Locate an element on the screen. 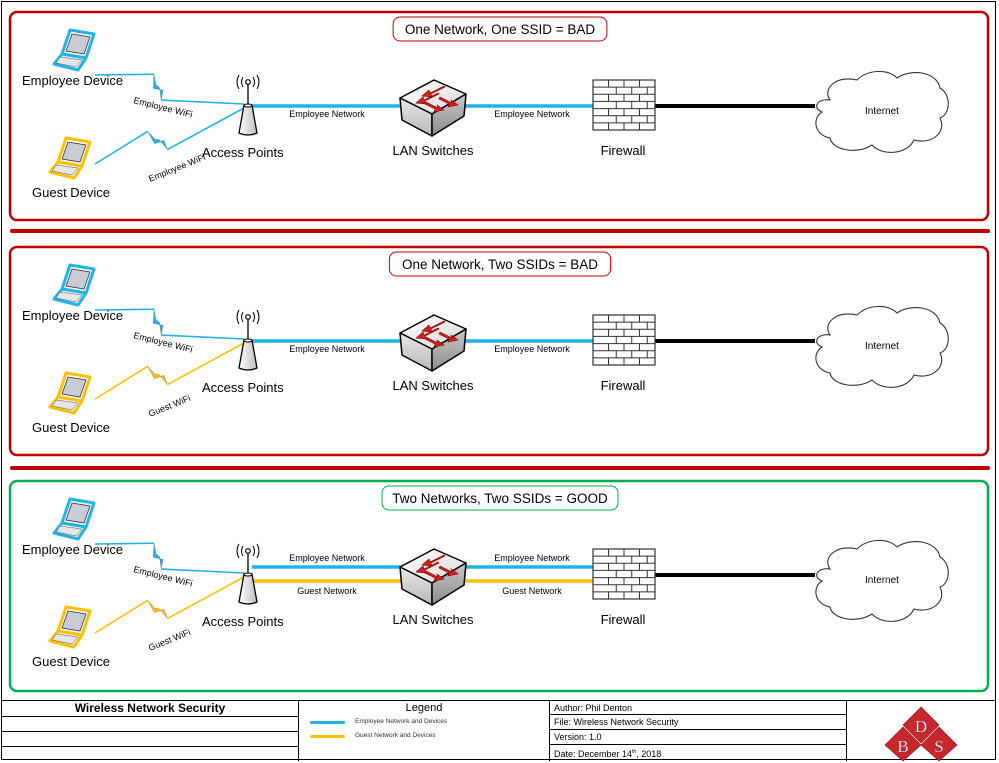 The width and height of the screenshot is (999, 763). legend-title: Legend is located at coordinates (424, 708).